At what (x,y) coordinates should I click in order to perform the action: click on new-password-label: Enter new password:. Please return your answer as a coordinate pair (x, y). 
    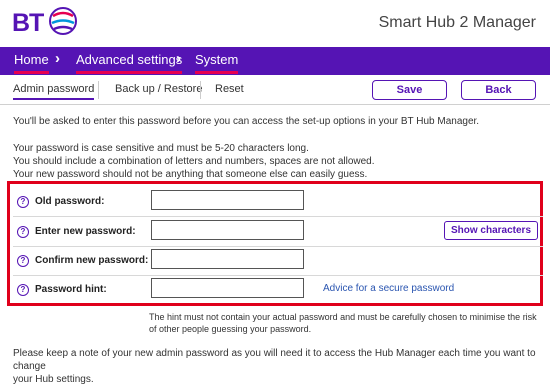
    Looking at the image, I should click on (85, 231).